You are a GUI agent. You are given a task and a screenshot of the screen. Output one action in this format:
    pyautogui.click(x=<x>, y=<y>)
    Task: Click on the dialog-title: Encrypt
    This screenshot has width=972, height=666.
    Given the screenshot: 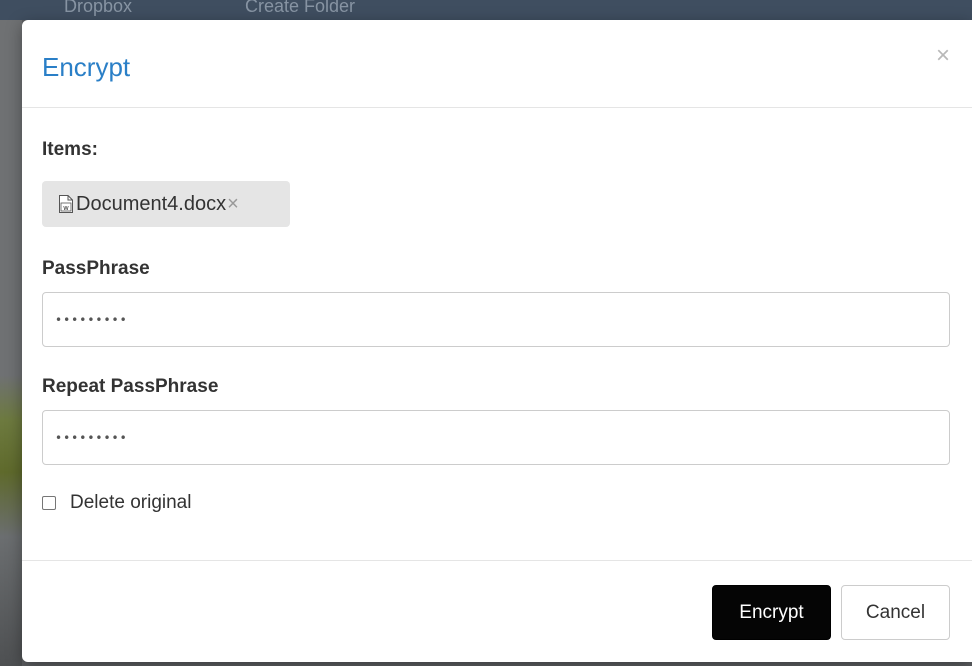 What is the action you would take?
    pyautogui.click(x=86, y=67)
    